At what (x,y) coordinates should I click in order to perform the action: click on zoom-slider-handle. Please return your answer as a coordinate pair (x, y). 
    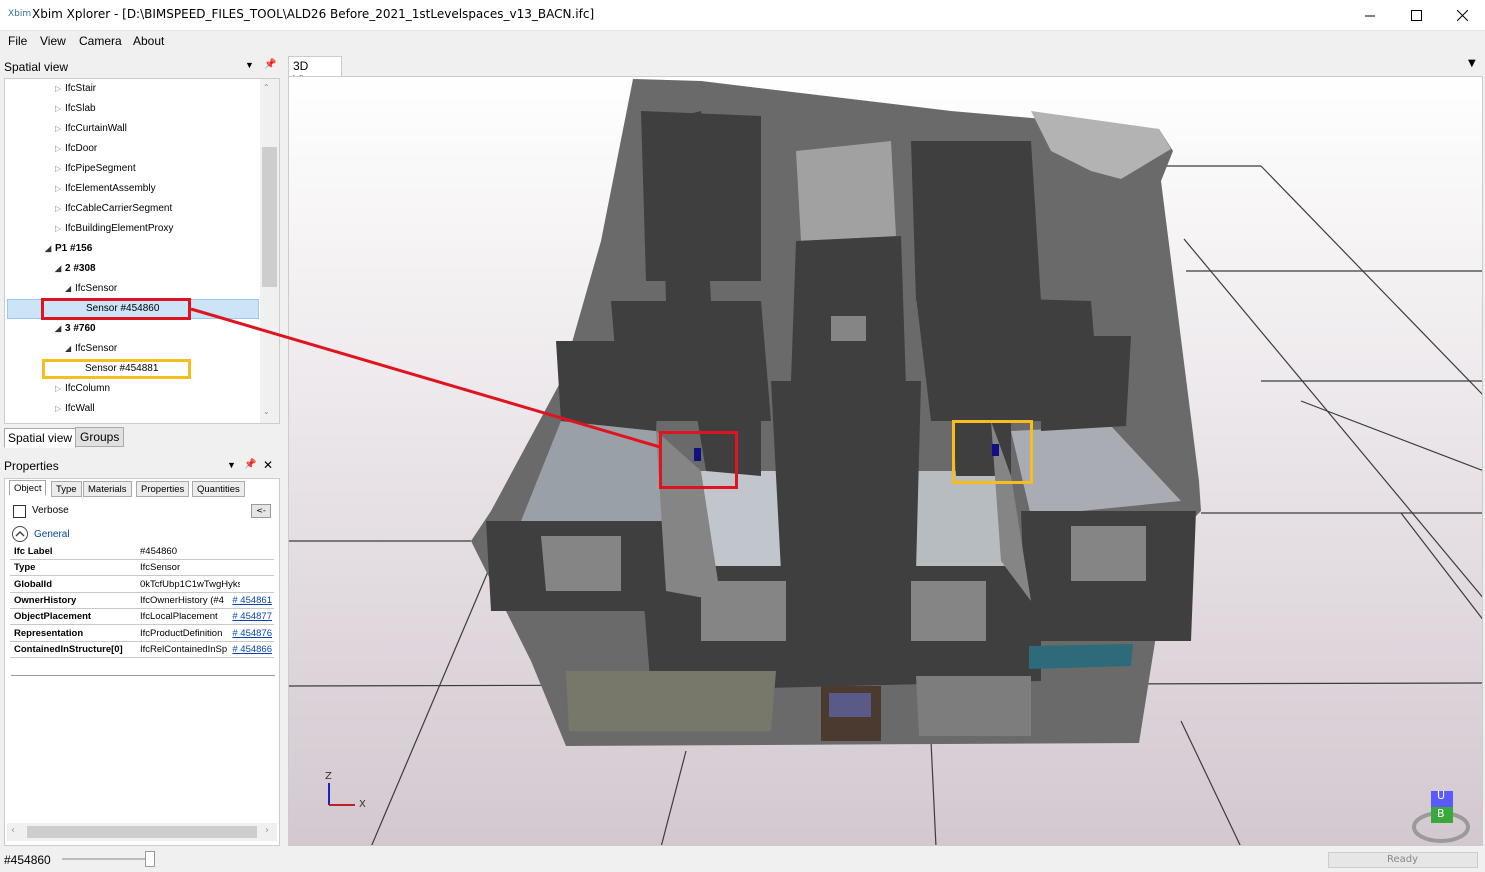
    Looking at the image, I should click on (150, 859).